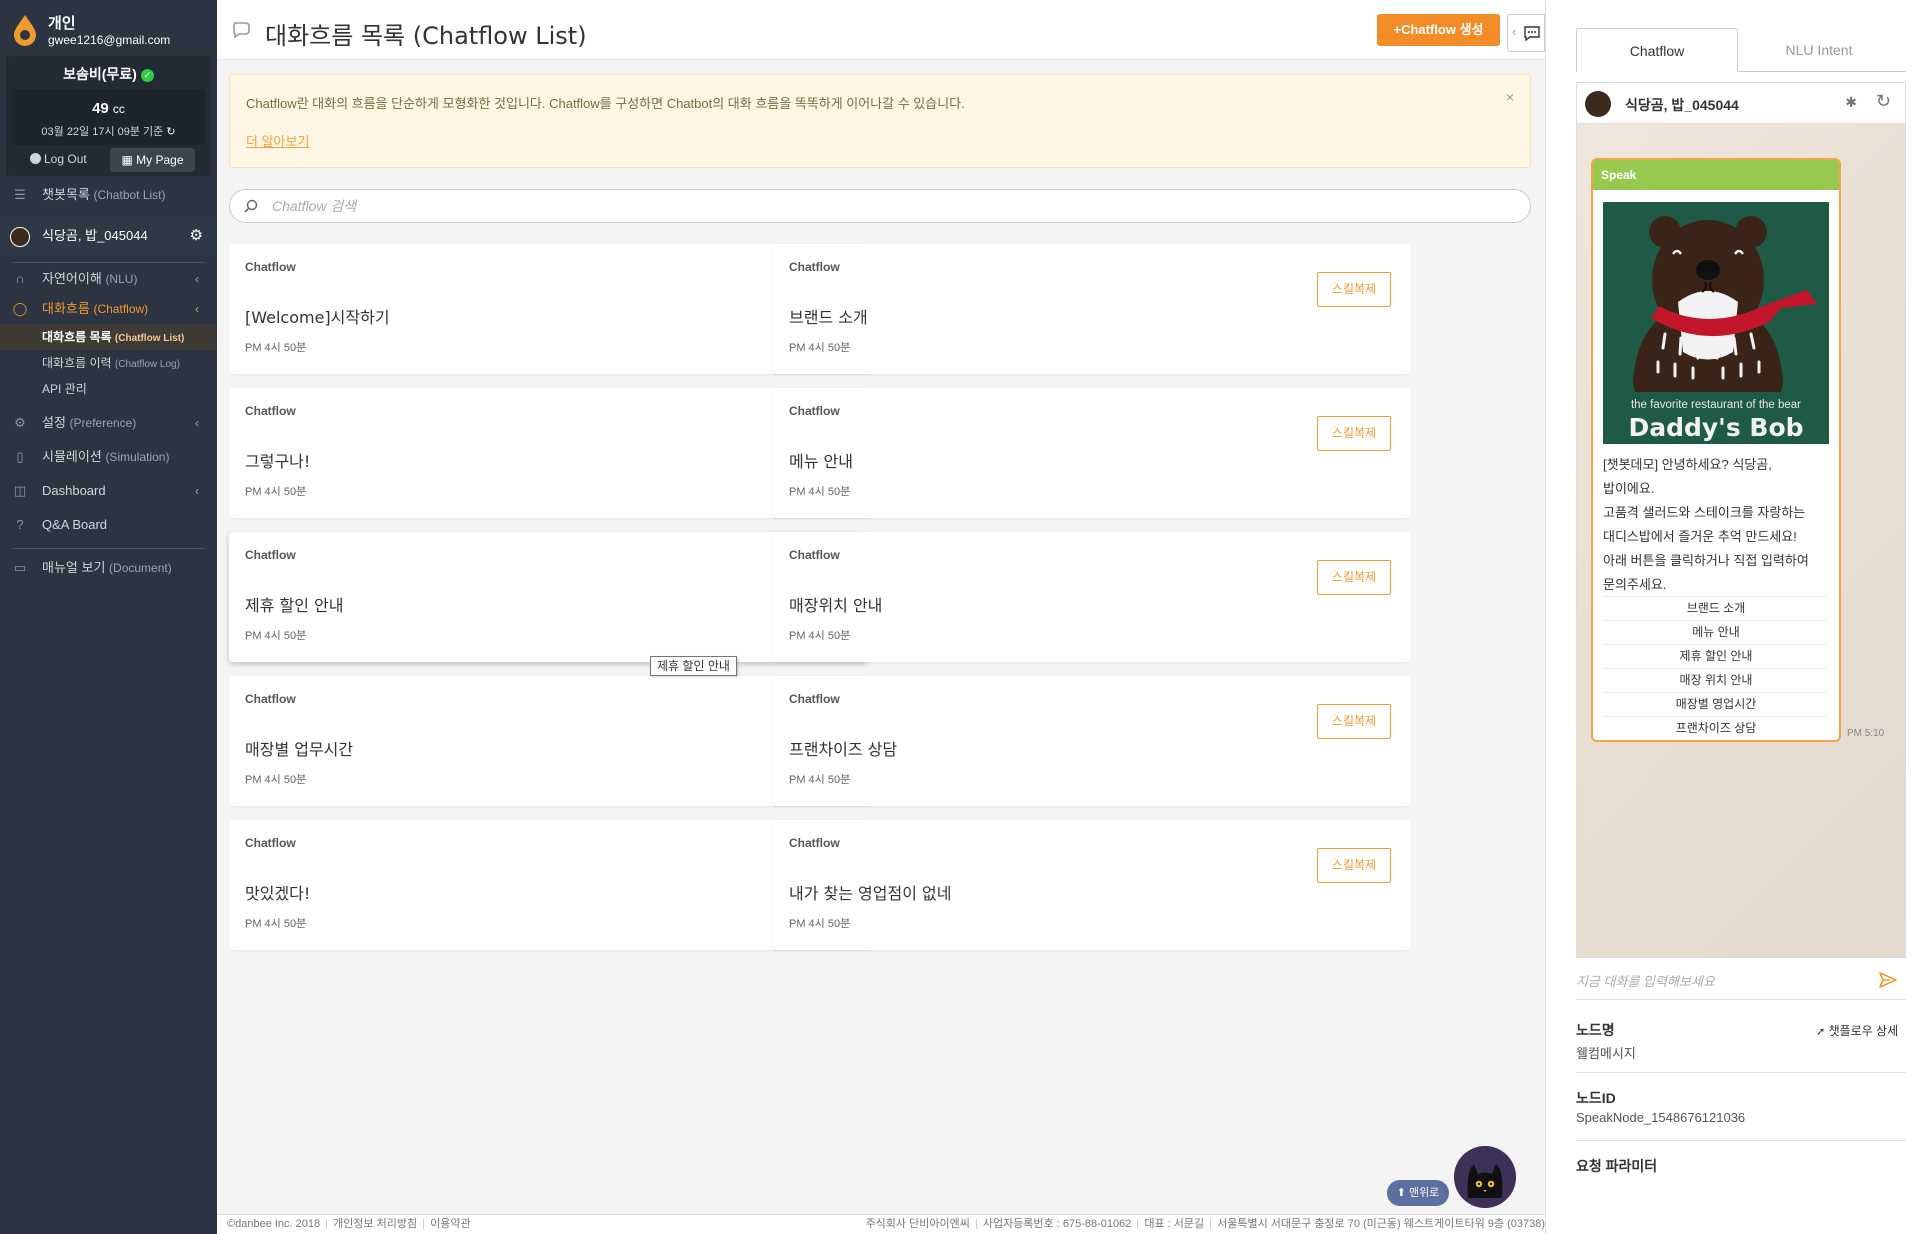  I want to click on sidebar-item-dashboard: ◫ Dashboard ‹, so click(108, 491).